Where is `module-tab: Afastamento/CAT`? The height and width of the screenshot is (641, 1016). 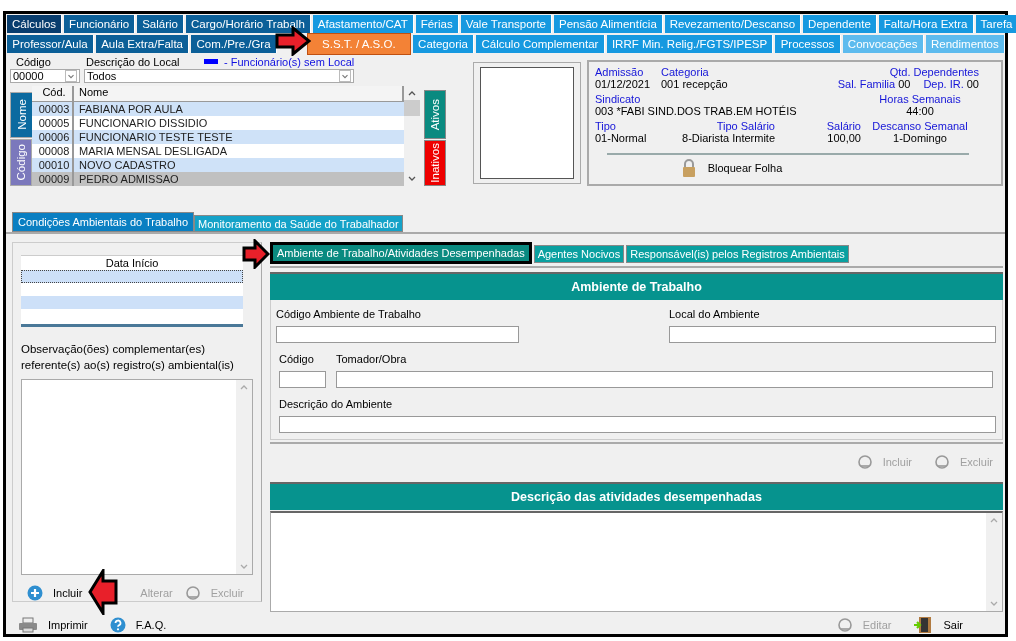
module-tab: Afastamento/CAT is located at coordinates (363, 24).